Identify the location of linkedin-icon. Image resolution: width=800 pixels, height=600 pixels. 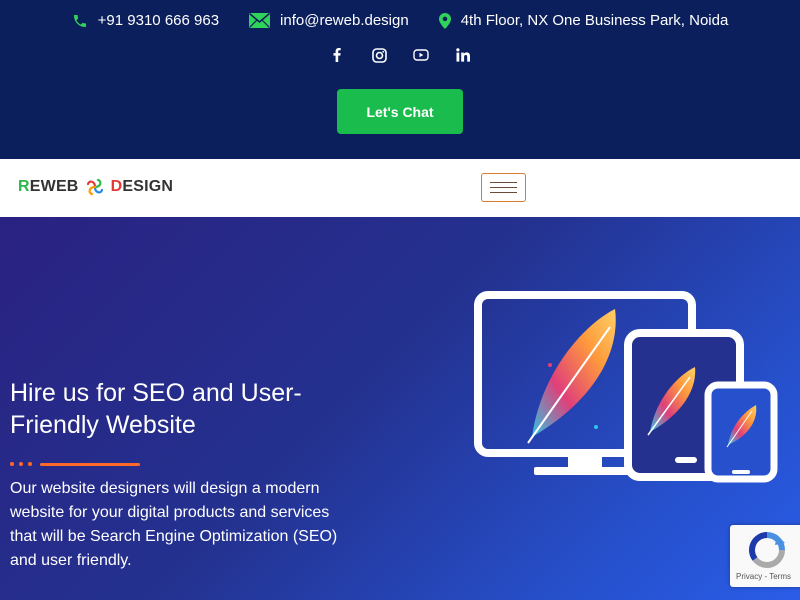
(463, 55).